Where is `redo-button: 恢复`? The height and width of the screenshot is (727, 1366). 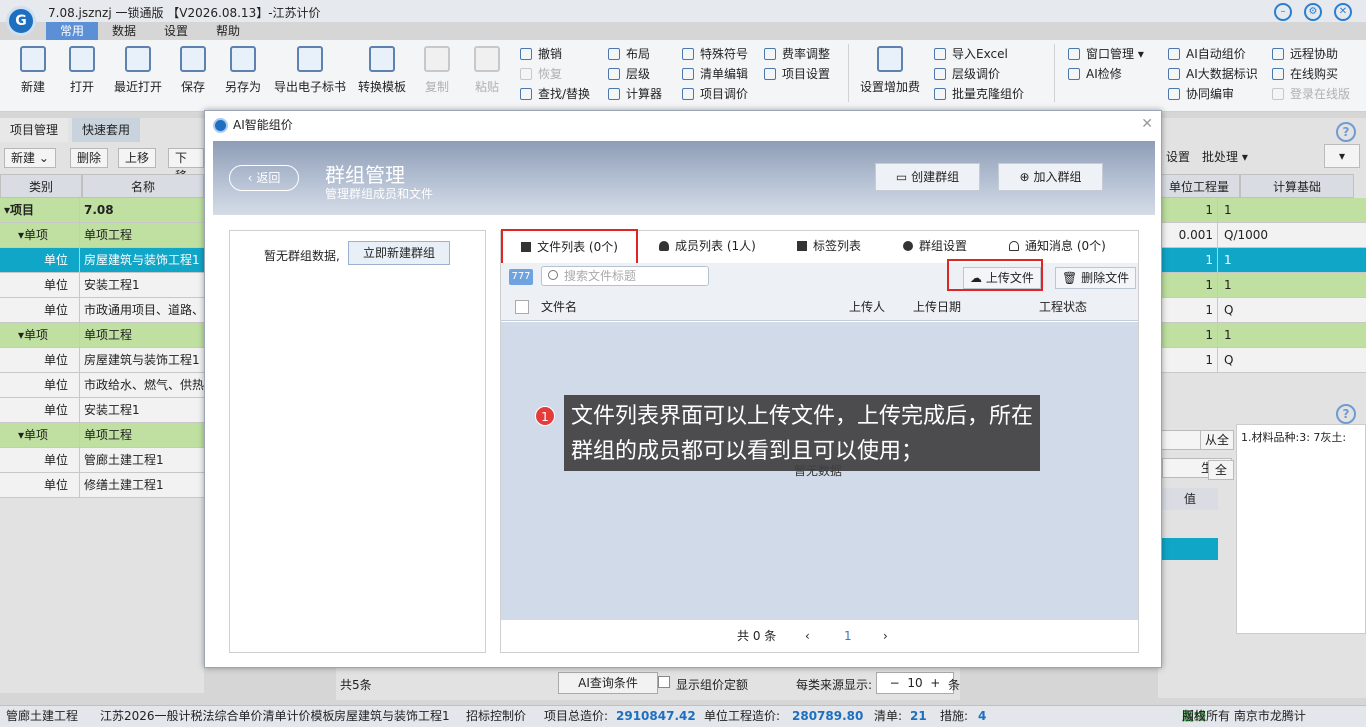
redo-button: 恢复 is located at coordinates (555, 74).